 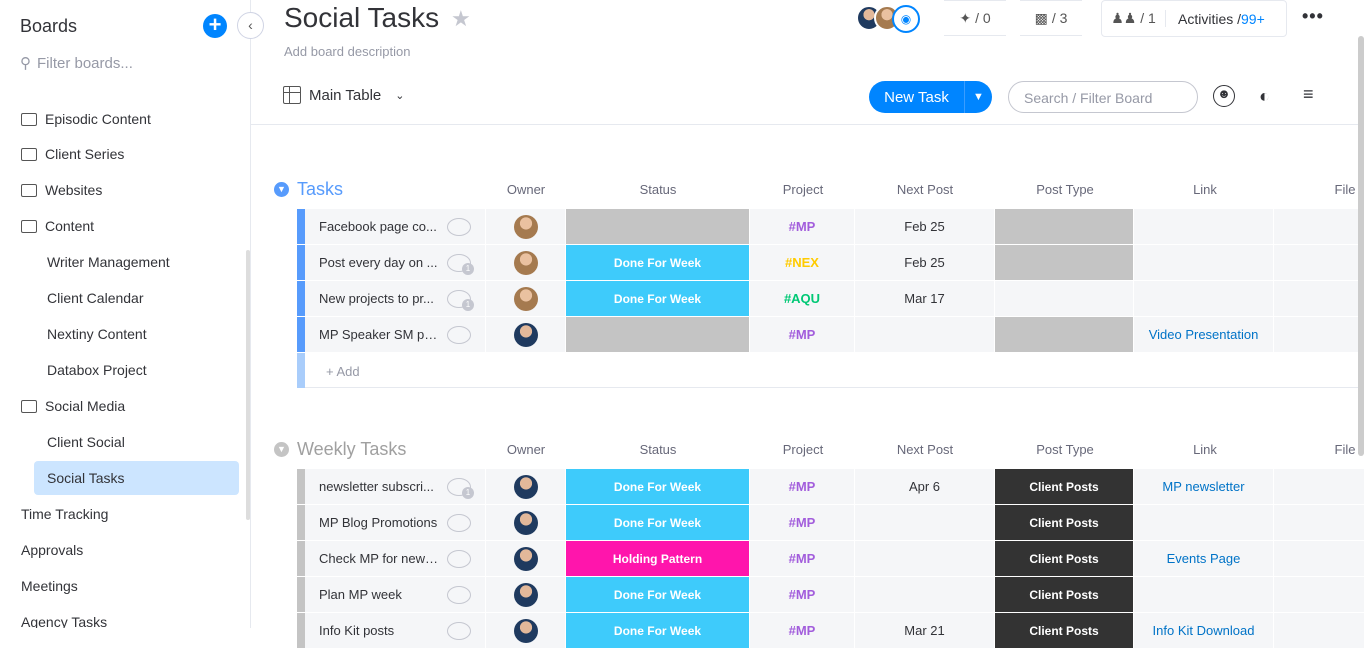 I want to click on board-scrollbar, so click(x=1361, y=246).